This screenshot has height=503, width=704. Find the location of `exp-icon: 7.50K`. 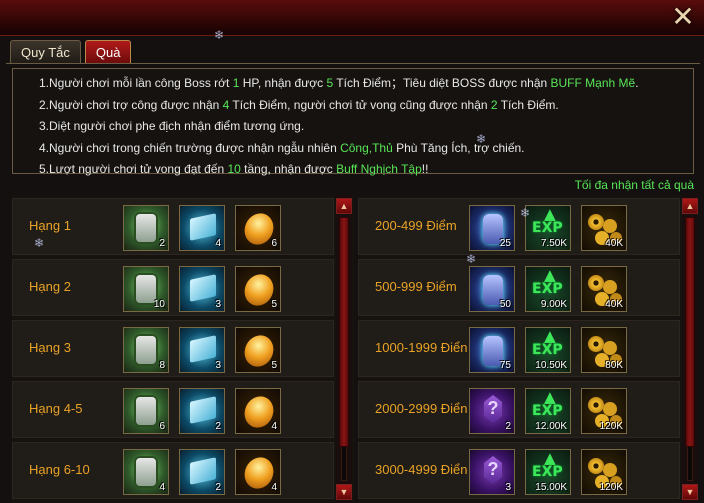

exp-icon: 7.50K is located at coordinates (548, 228).